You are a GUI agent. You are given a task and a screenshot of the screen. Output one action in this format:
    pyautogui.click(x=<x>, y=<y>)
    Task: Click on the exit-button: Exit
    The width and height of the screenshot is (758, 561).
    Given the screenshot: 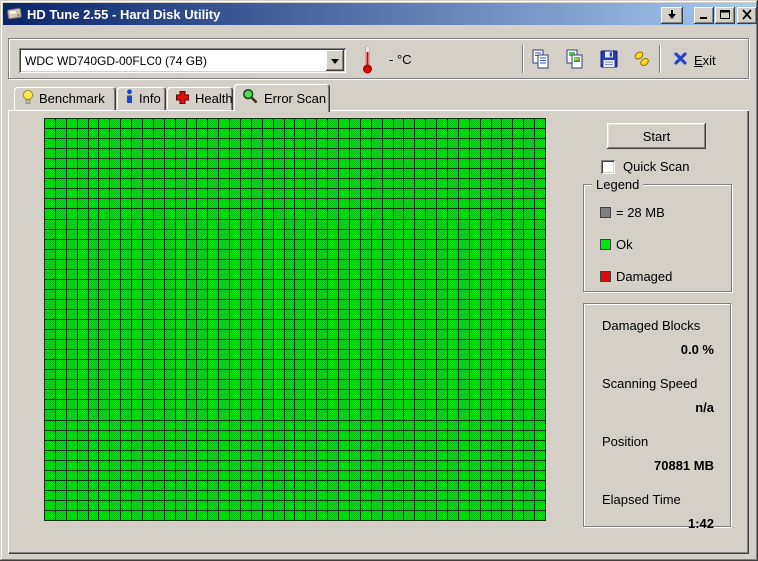 What is the action you would take?
    pyautogui.click(x=694, y=60)
    